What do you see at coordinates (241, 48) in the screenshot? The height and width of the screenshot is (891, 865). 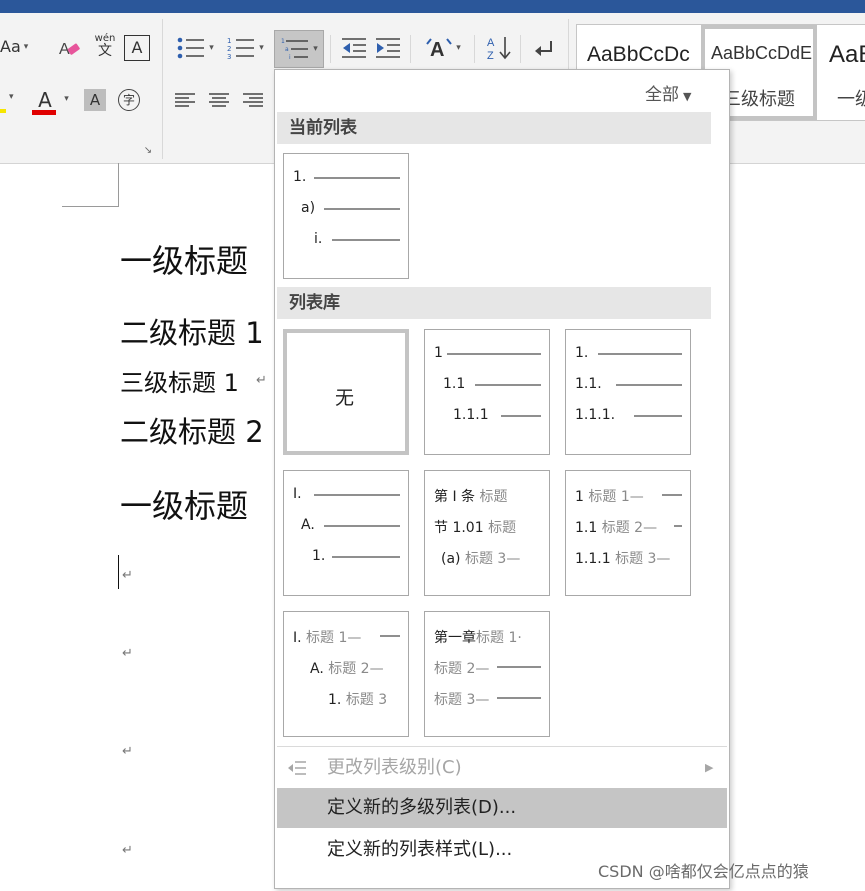 I see `numbering-icon: 123` at bounding box center [241, 48].